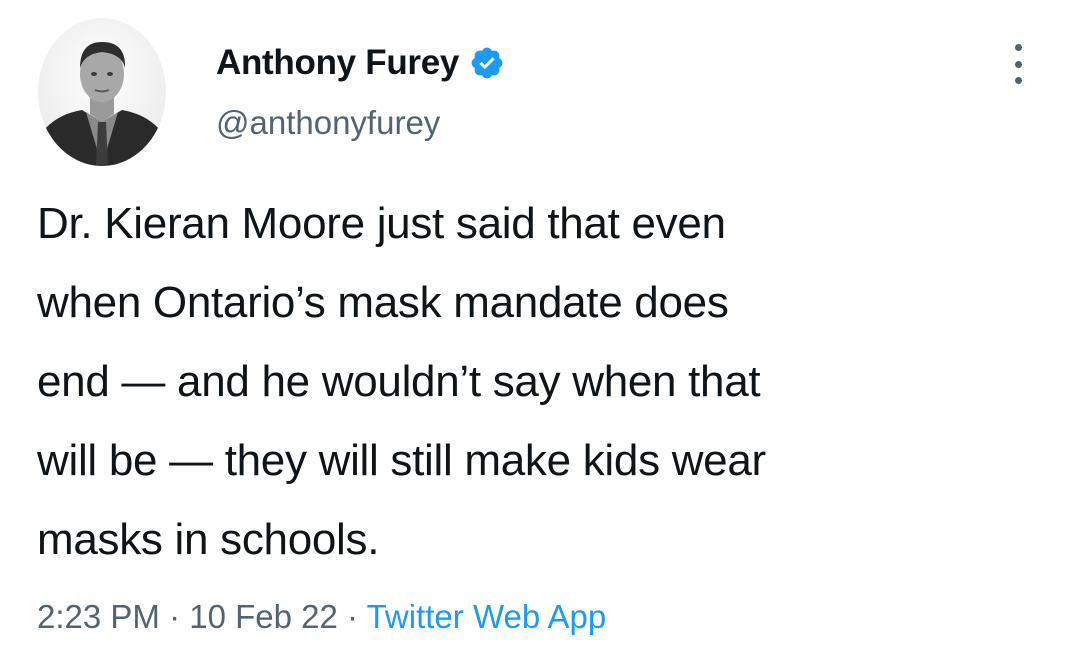 The height and width of the screenshot is (669, 1080). I want to click on author-name-row: Anthony Furey, so click(360, 63).